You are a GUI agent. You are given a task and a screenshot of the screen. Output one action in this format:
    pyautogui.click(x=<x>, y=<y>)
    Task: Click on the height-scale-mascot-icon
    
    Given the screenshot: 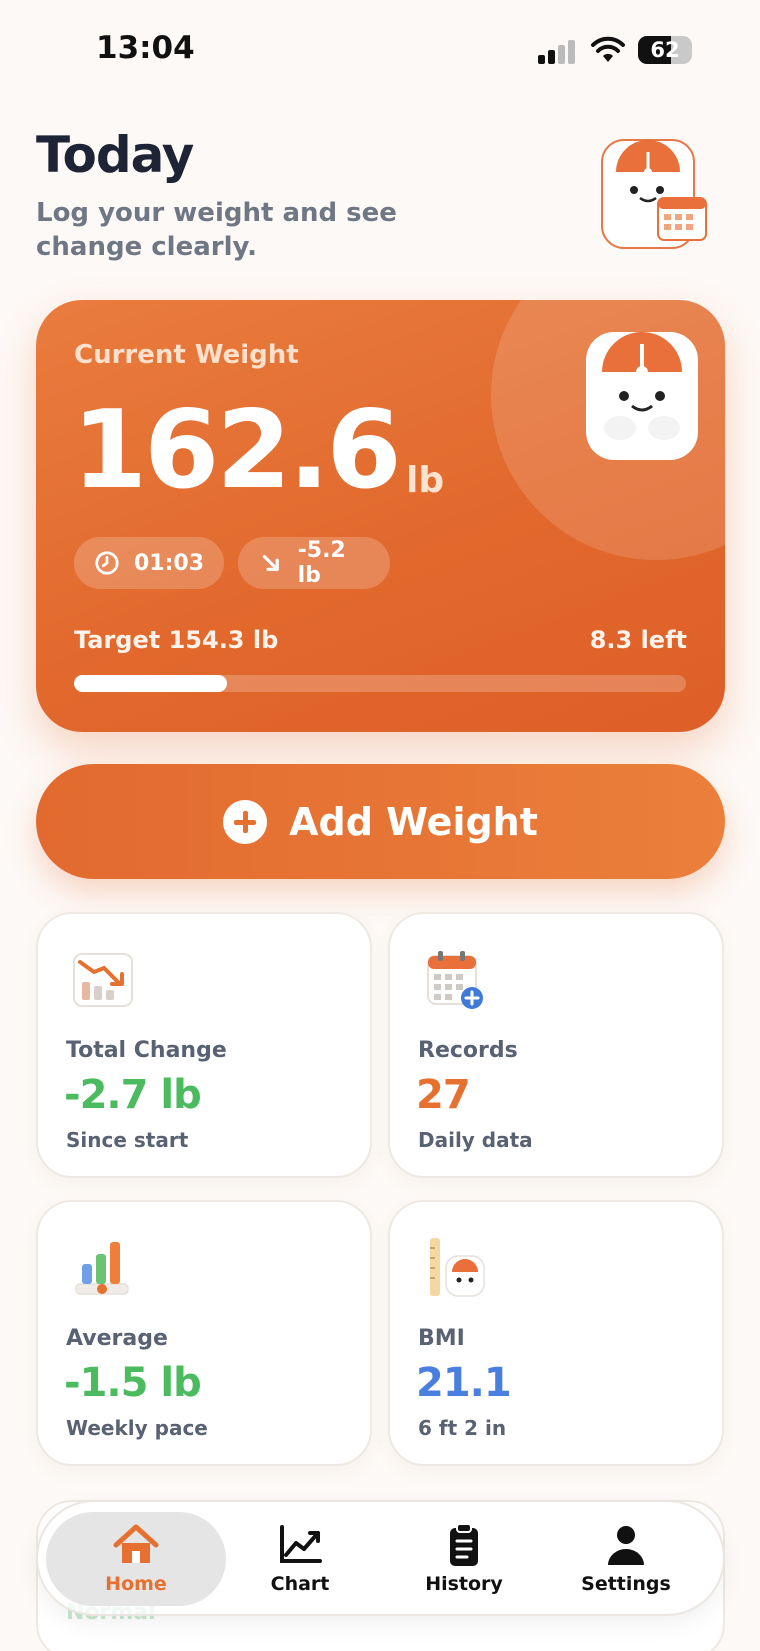 What is the action you would take?
    pyautogui.click(x=457, y=1267)
    